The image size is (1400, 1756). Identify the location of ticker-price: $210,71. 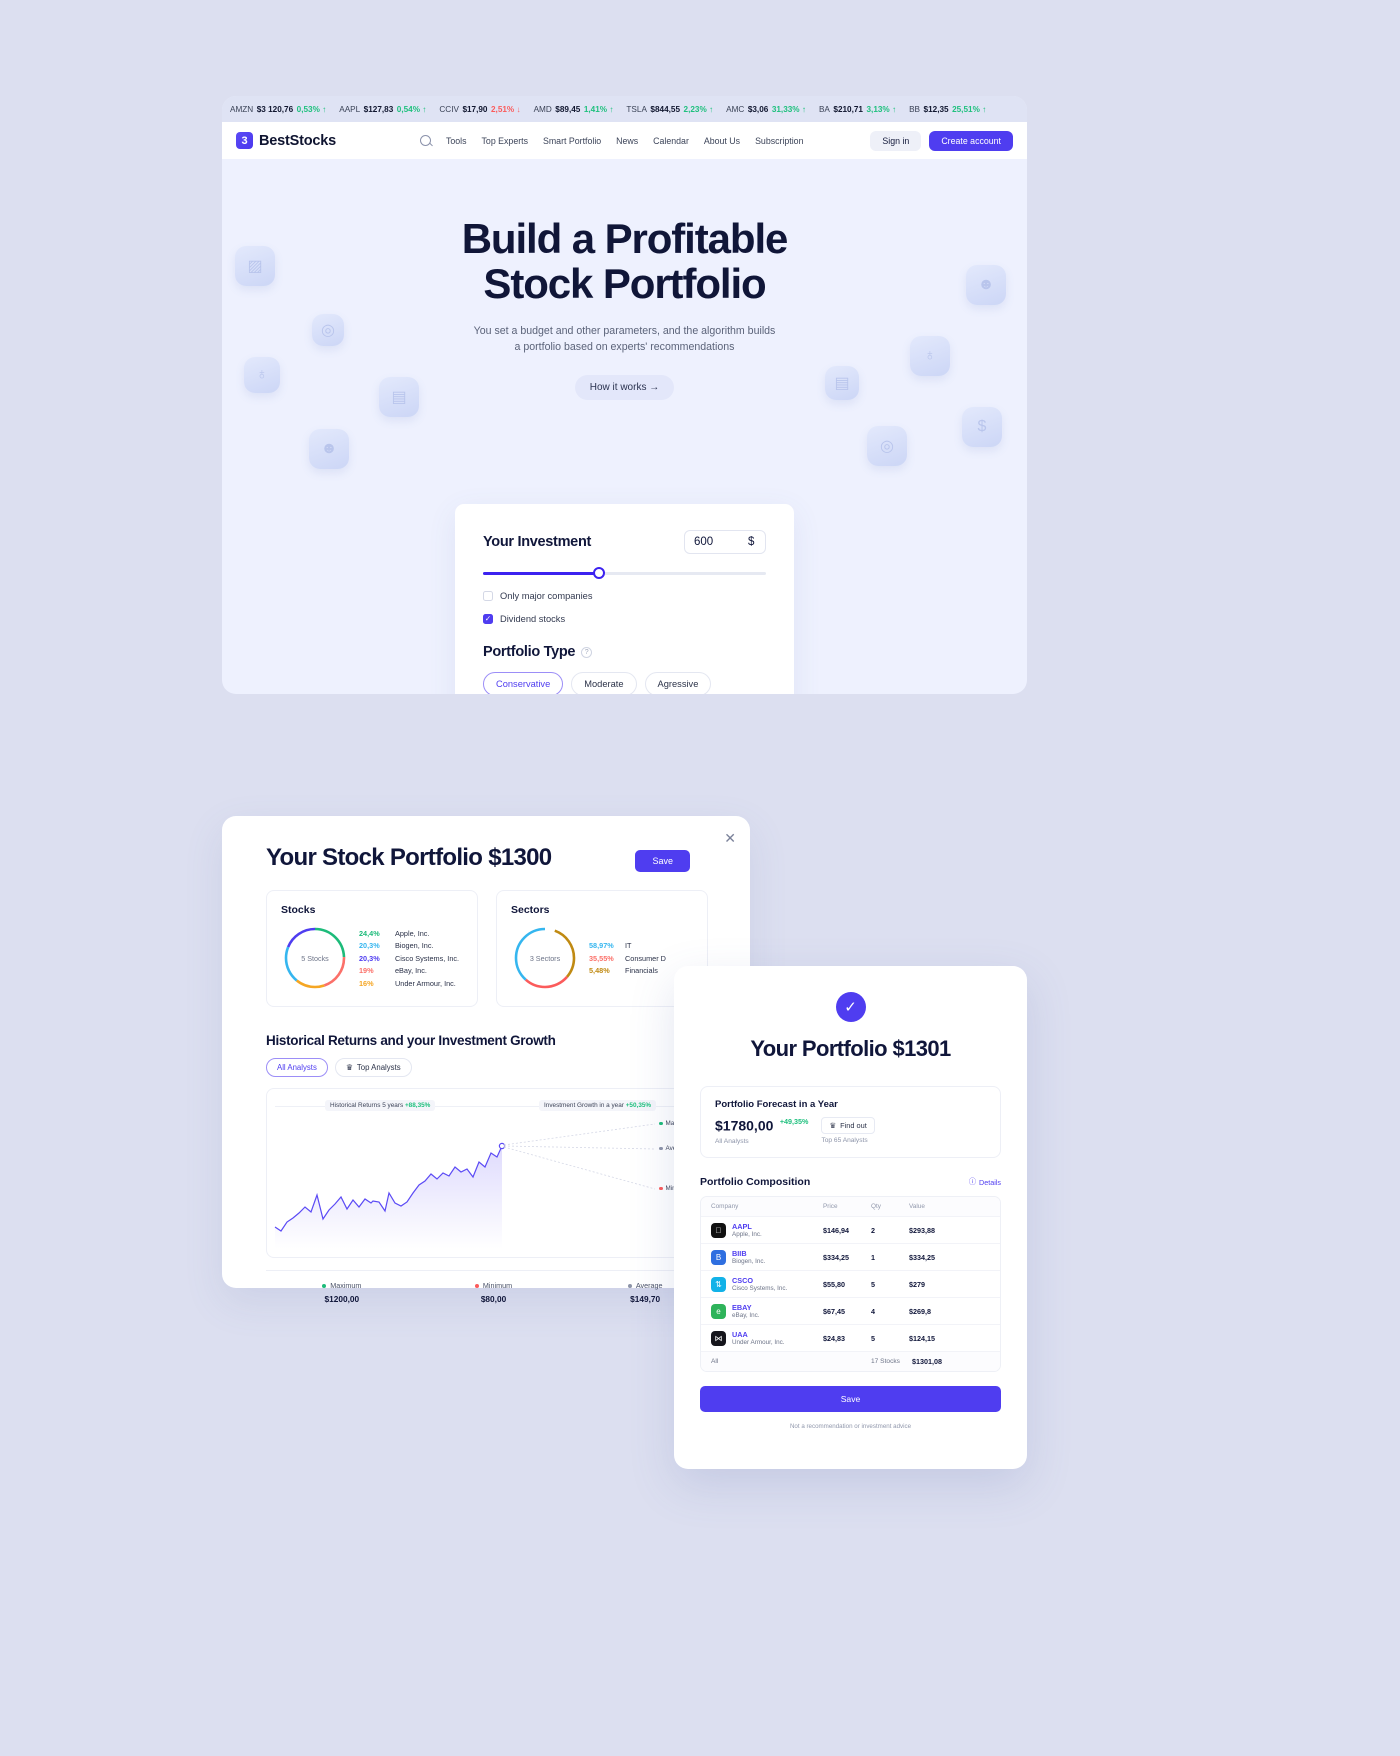
(848, 109).